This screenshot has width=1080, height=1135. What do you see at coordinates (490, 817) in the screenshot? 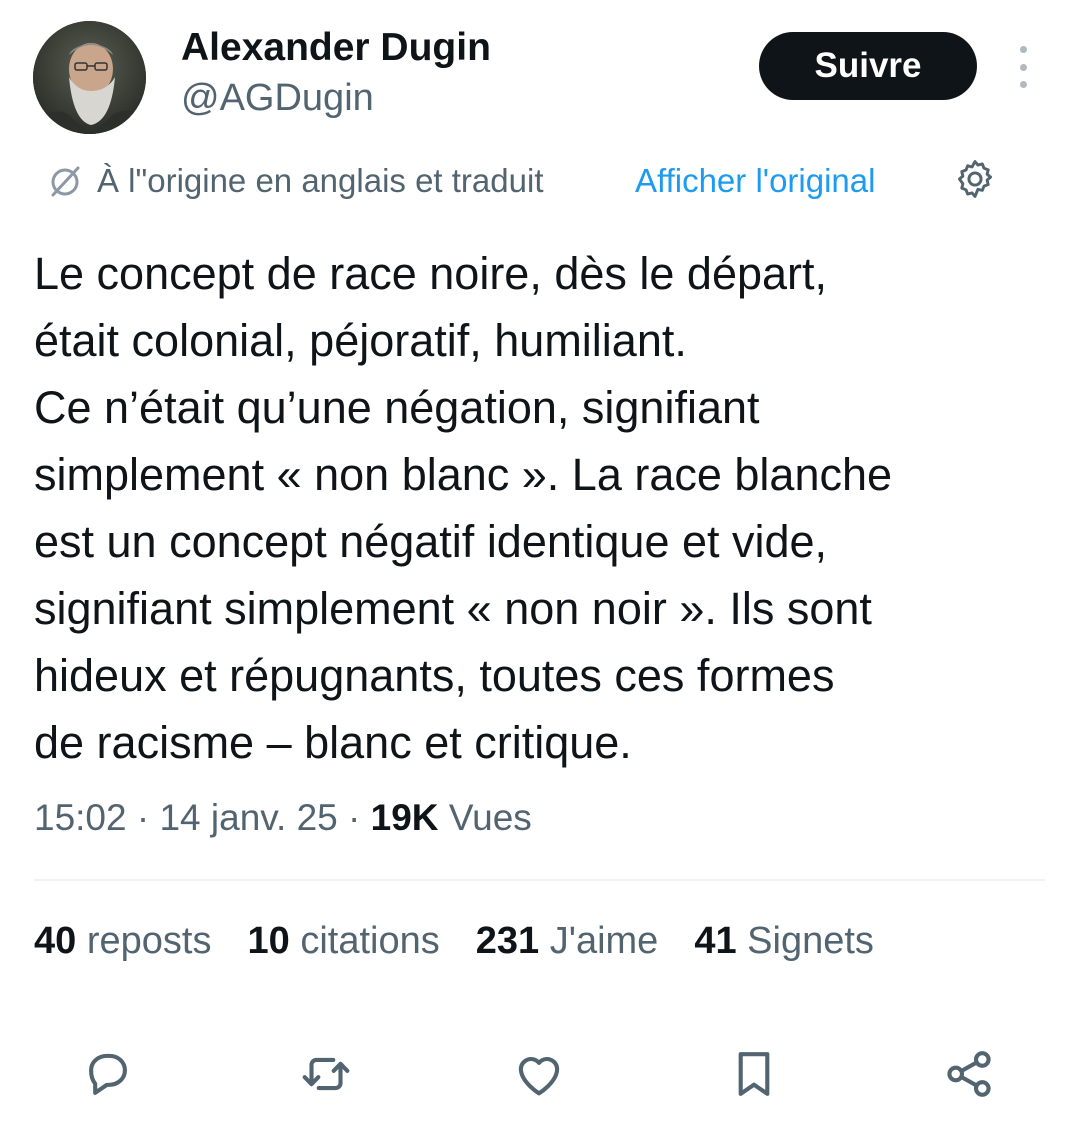
I see `views-label: Vues` at bounding box center [490, 817].